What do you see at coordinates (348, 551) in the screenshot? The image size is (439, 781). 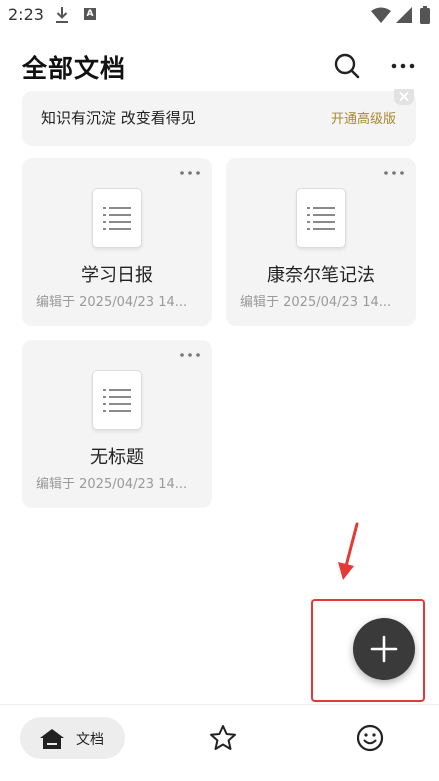 I see `annotation-arrow-icon` at bounding box center [348, 551].